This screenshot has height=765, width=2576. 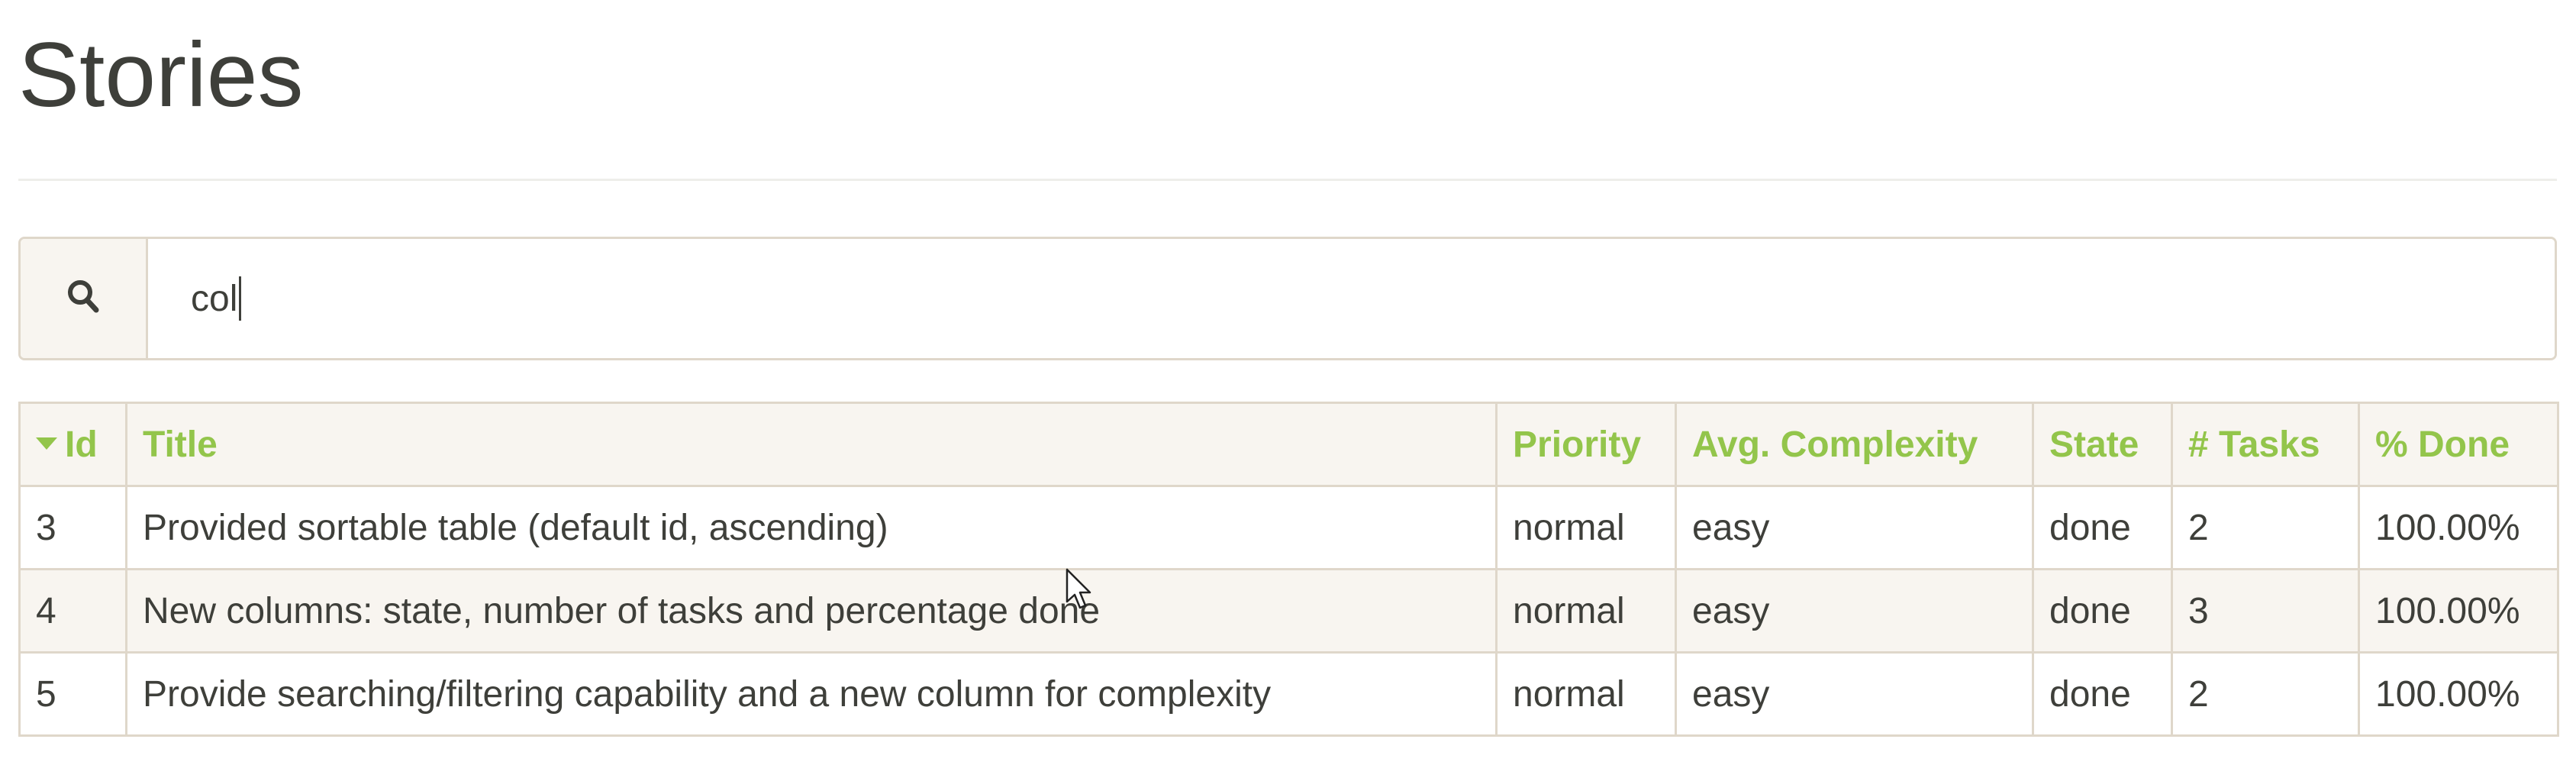 I want to click on search-icon-addon, so click(x=85, y=298).